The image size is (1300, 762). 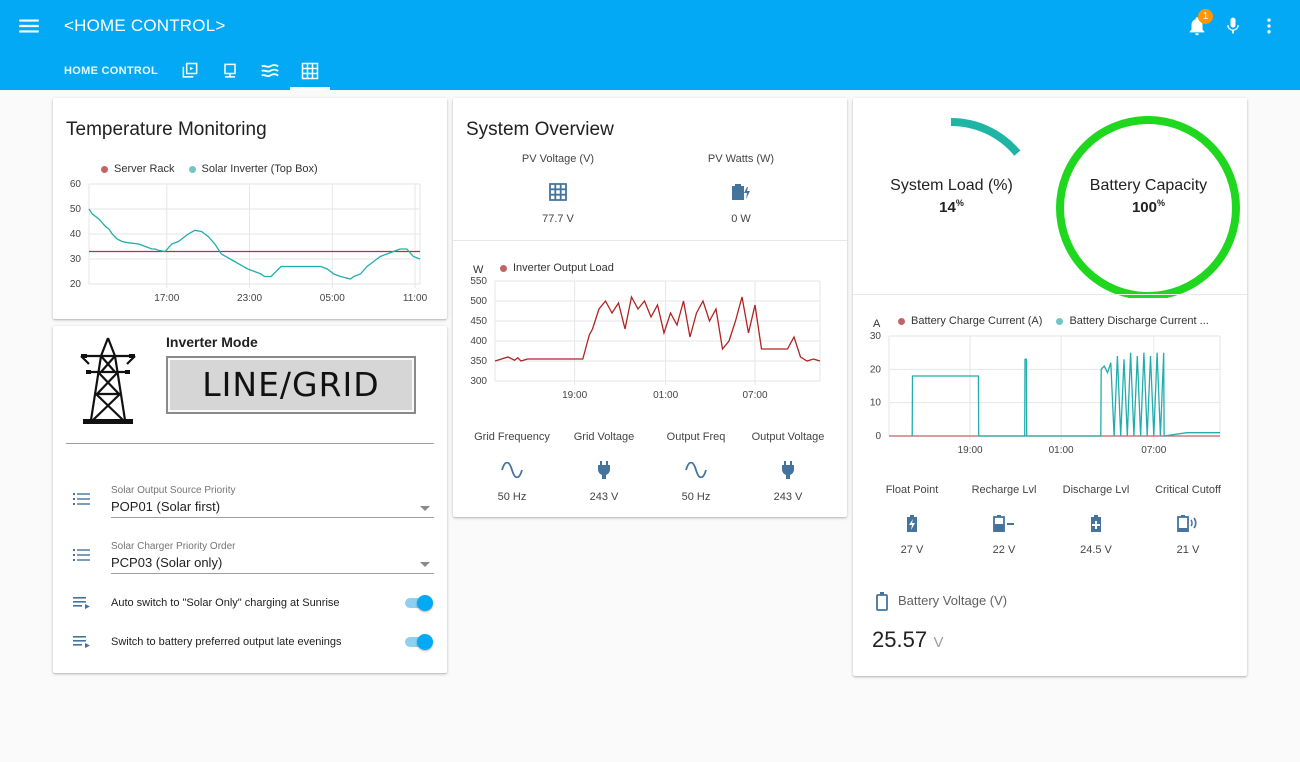 What do you see at coordinates (230, 71) in the screenshot?
I see `tab-monitor` at bounding box center [230, 71].